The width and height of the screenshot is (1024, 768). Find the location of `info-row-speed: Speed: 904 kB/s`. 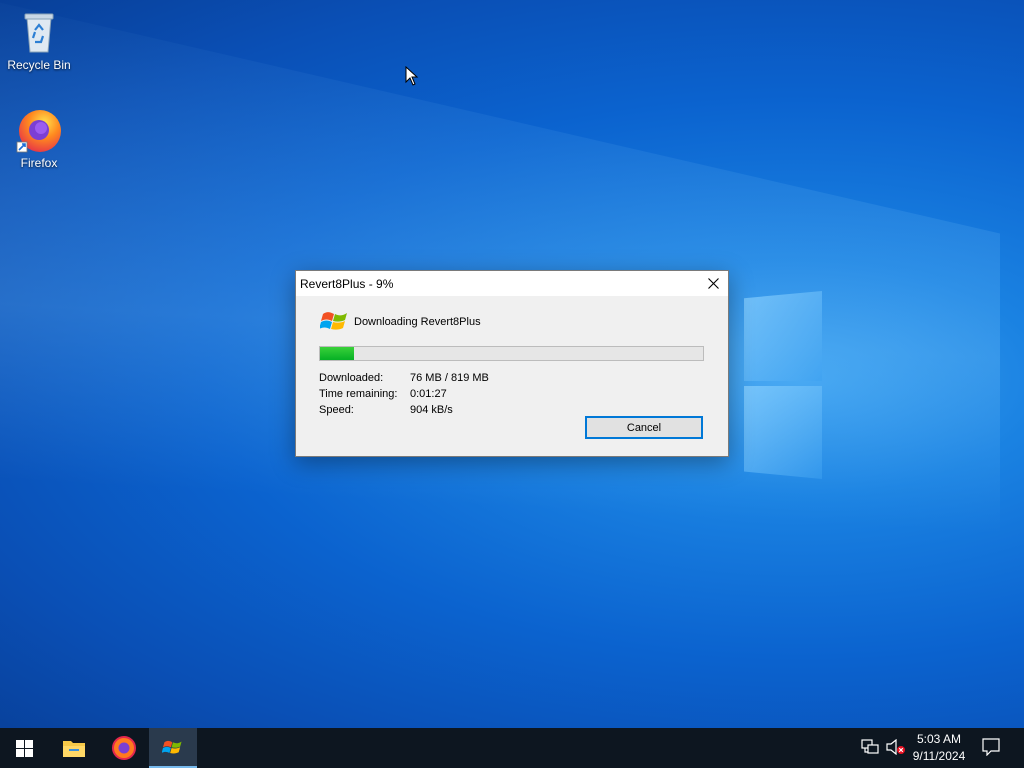

info-row-speed: Speed: 904 kB/s is located at coordinates (404, 412).